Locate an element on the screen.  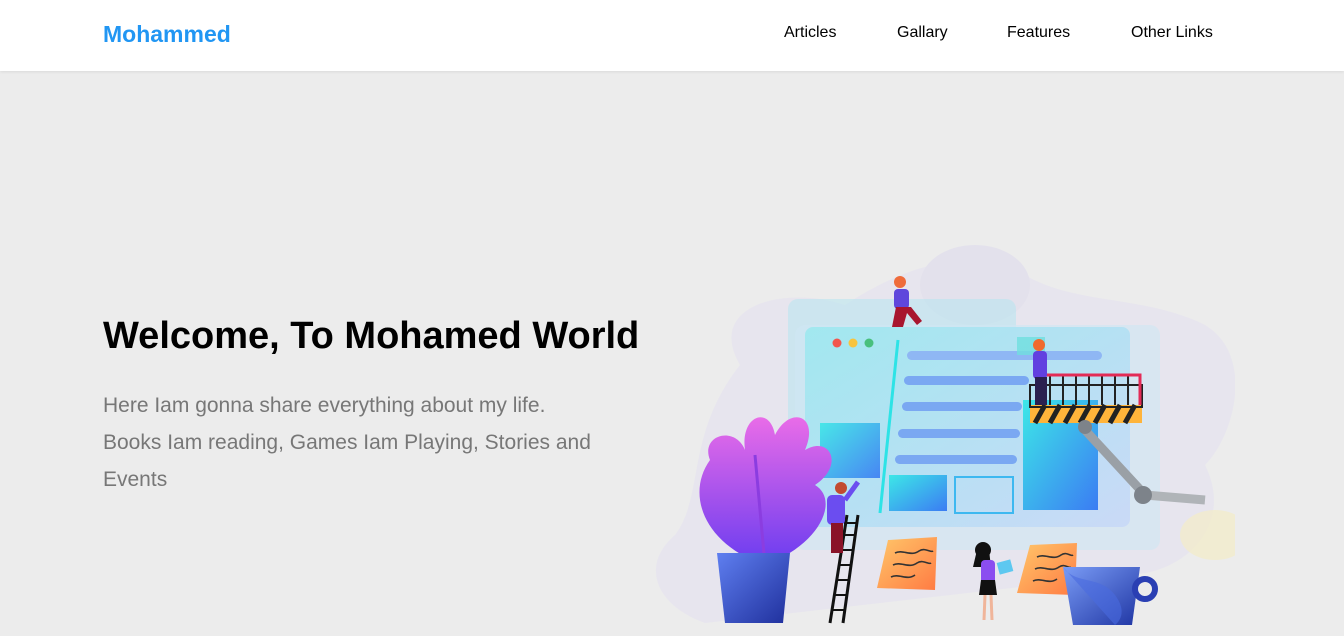
nav-link-articles: Articles is located at coordinates (810, 33).